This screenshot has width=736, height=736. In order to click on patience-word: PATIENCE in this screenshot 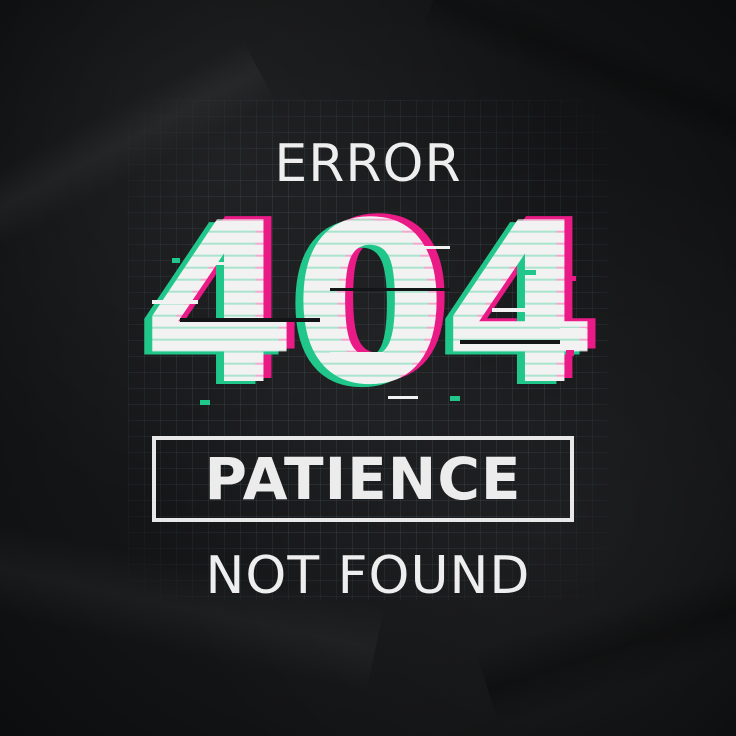, I will do `click(363, 479)`.